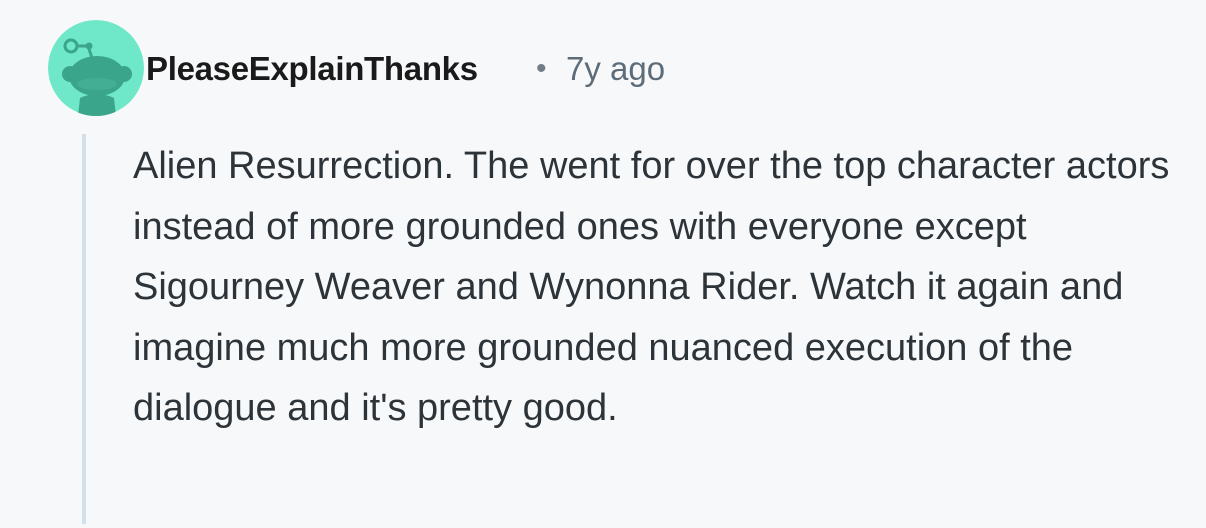  Describe the element at coordinates (84, 329) in the screenshot. I see `thread-collapse-line` at that location.